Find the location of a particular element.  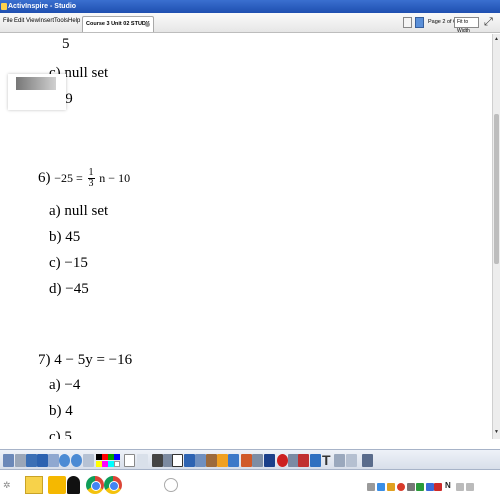

spotlight-icon is located at coordinates (269, 460).